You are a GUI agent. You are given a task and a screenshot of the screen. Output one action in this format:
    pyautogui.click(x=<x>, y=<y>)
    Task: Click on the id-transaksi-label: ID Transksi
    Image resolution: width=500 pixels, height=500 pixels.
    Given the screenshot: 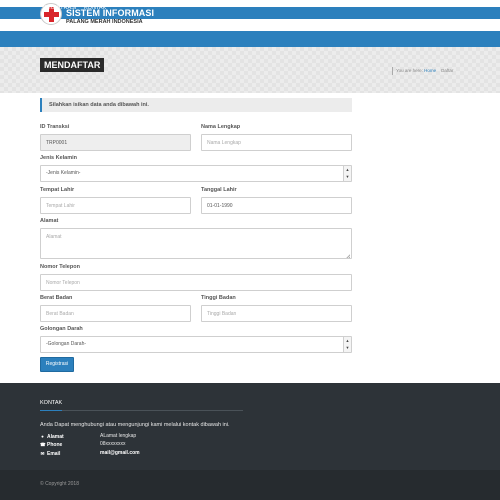 What is the action you would take?
    pyautogui.click(x=55, y=127)
    